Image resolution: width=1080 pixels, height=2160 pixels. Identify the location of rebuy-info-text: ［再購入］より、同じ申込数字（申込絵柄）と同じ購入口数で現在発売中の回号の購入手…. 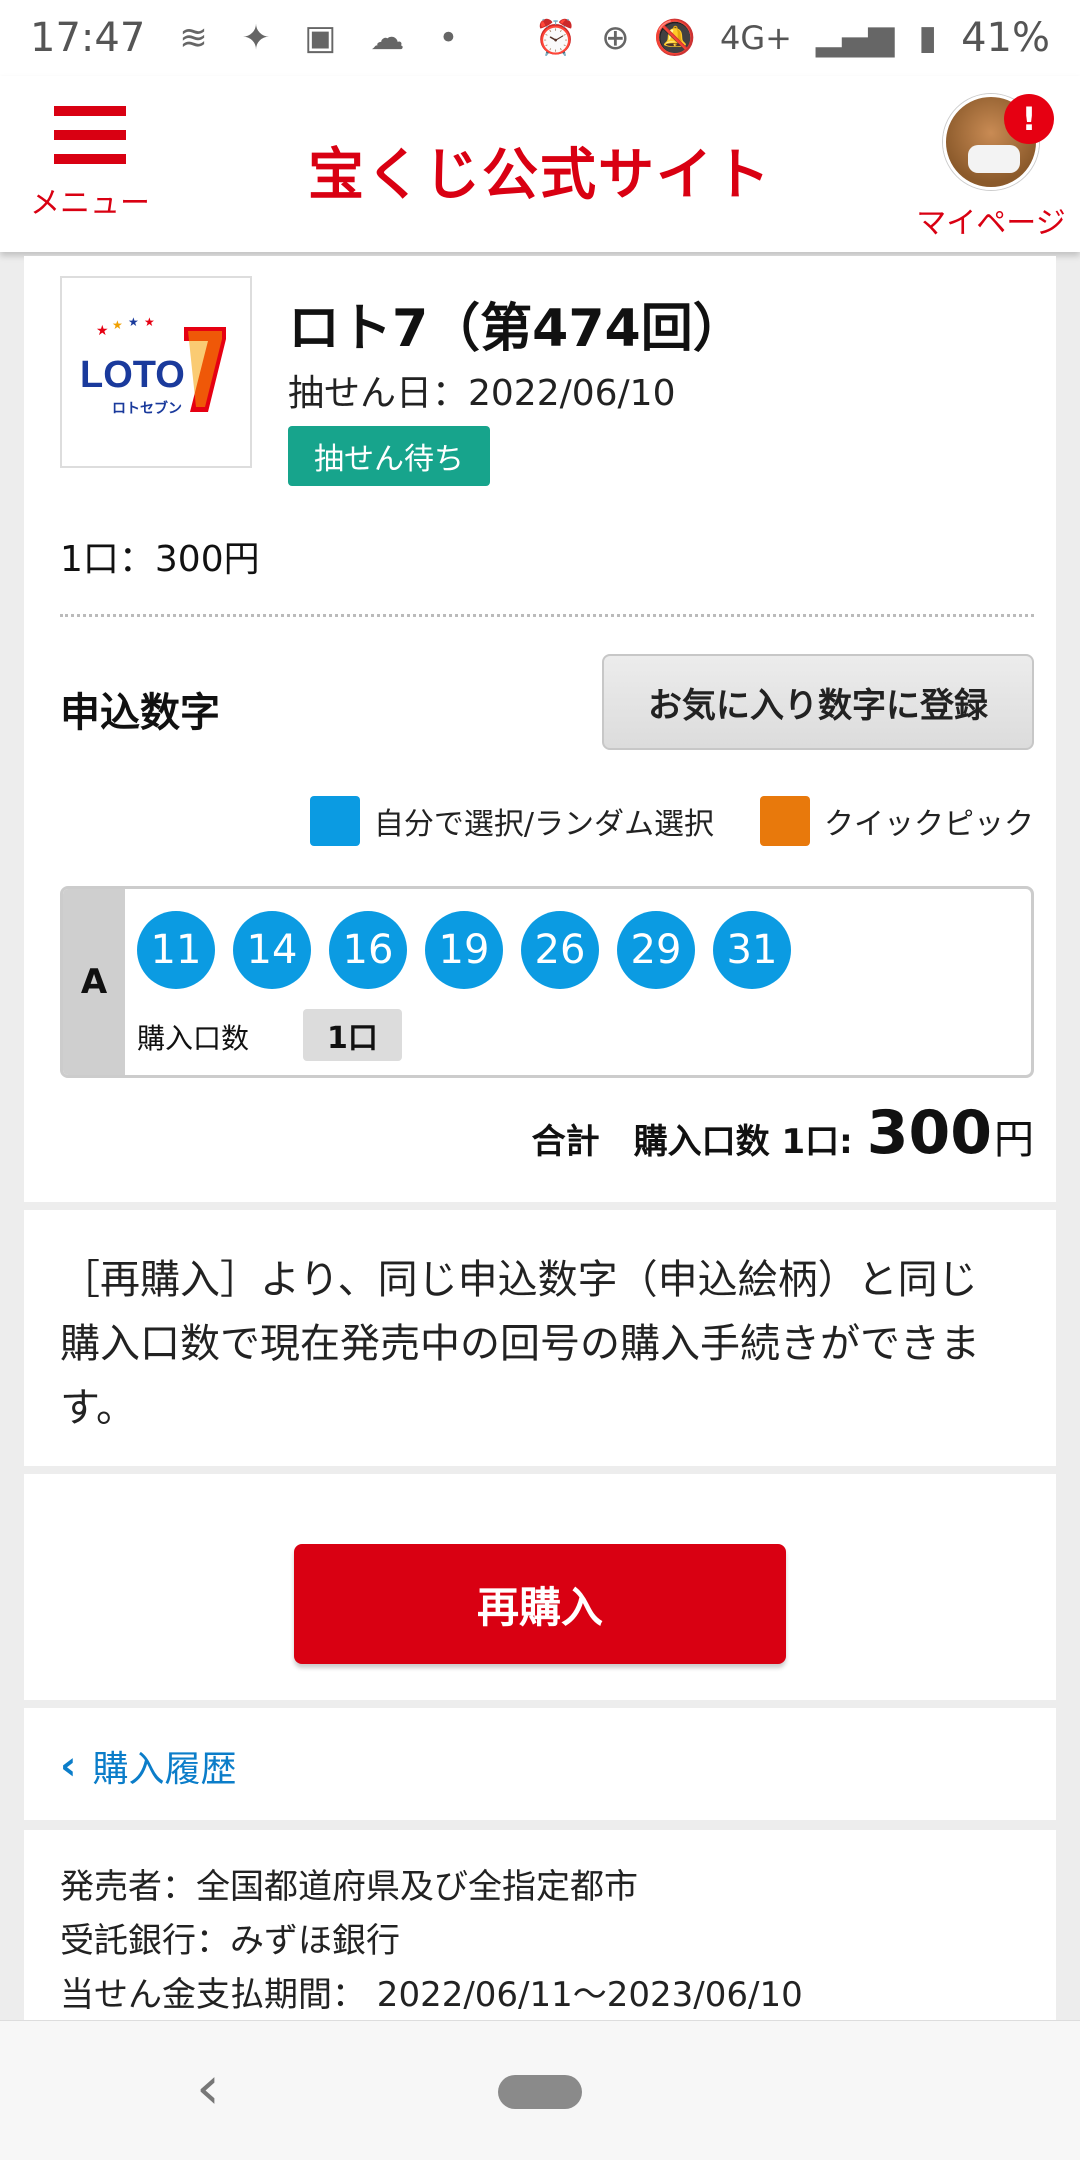
(520, 1344).